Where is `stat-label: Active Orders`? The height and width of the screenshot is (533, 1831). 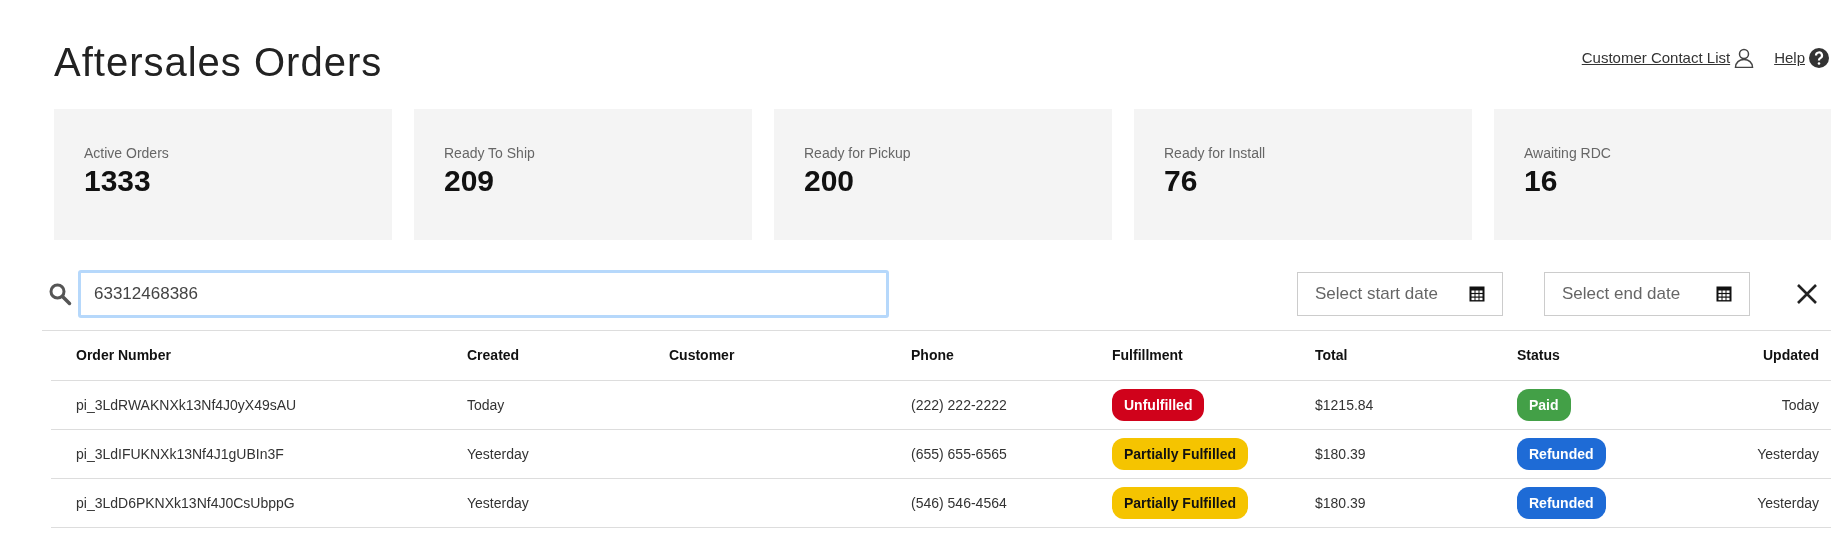 stat-label: Active Orders is located at coordinates (127, 153).